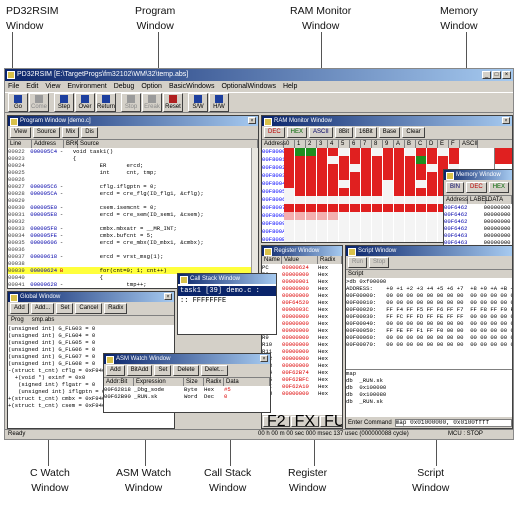 The width and height of the screenshot is (520, 508). What do you see at coordinates (305, 421) in the screenshot?
I see `flag-fx: FX` at bounding box center [305, 421].